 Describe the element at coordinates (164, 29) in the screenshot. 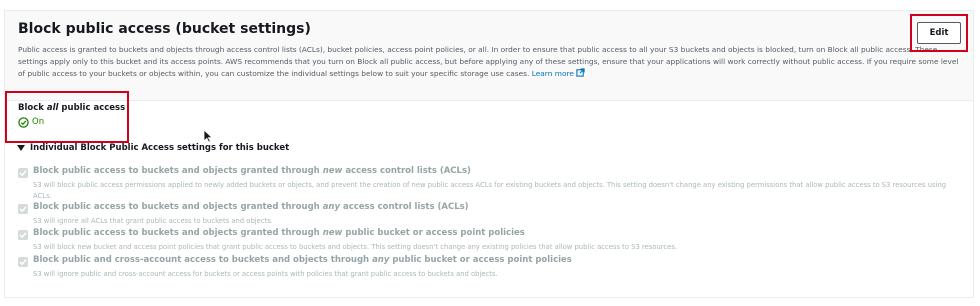

I see `panel-title: Block public access (bucket settings)` at that location.